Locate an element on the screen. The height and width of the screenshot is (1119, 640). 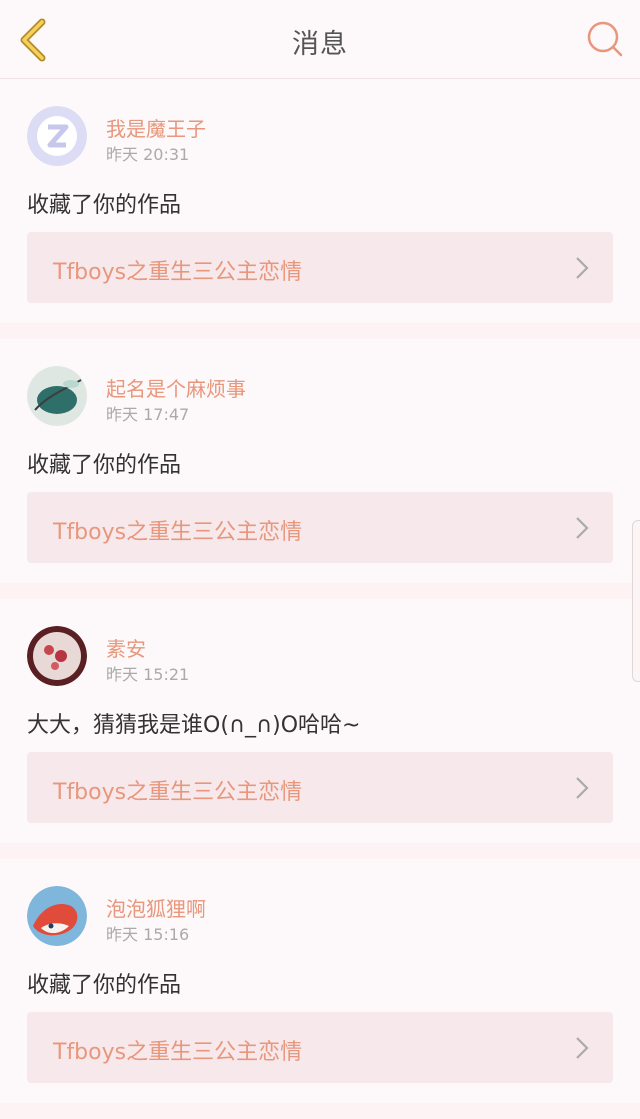
scrollbar-handle is located at coordinates (636, 601).